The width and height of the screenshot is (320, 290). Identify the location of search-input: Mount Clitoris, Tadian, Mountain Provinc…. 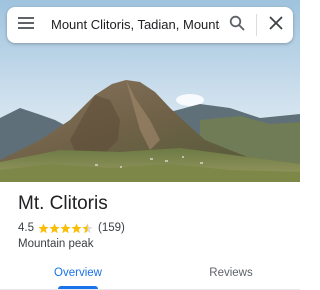
(132, 25).